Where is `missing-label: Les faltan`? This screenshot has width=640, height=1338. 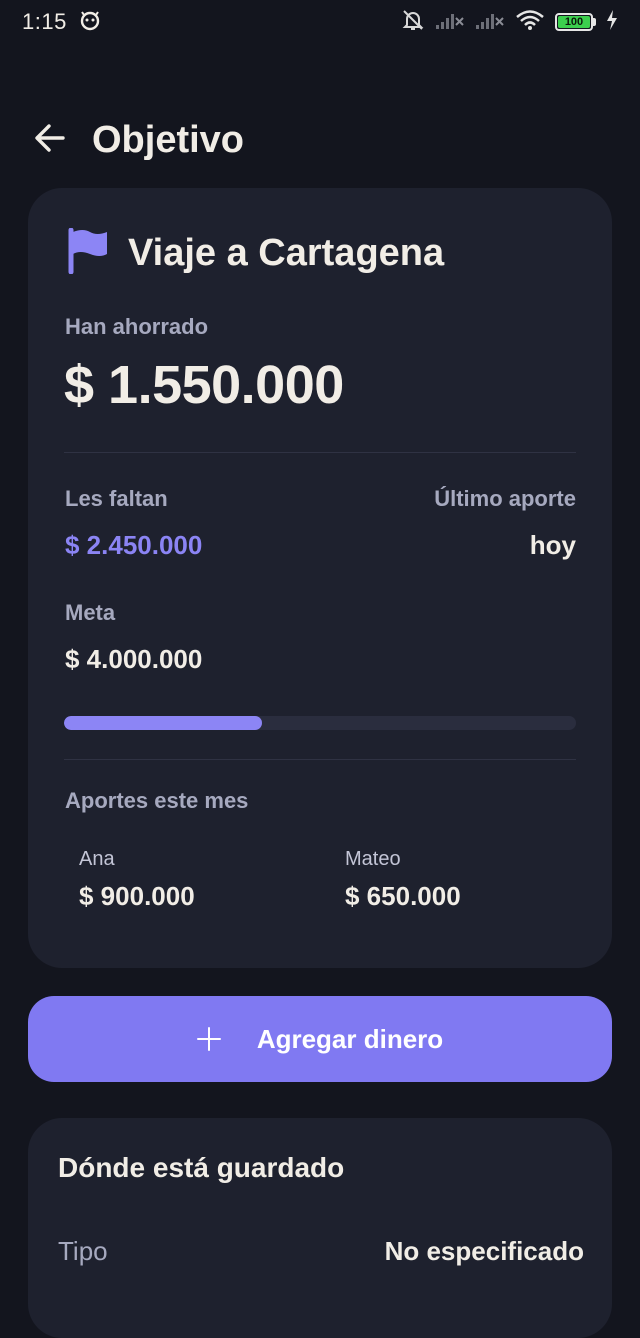 missing-label: Les faltan is located at coordinates (116, 498).